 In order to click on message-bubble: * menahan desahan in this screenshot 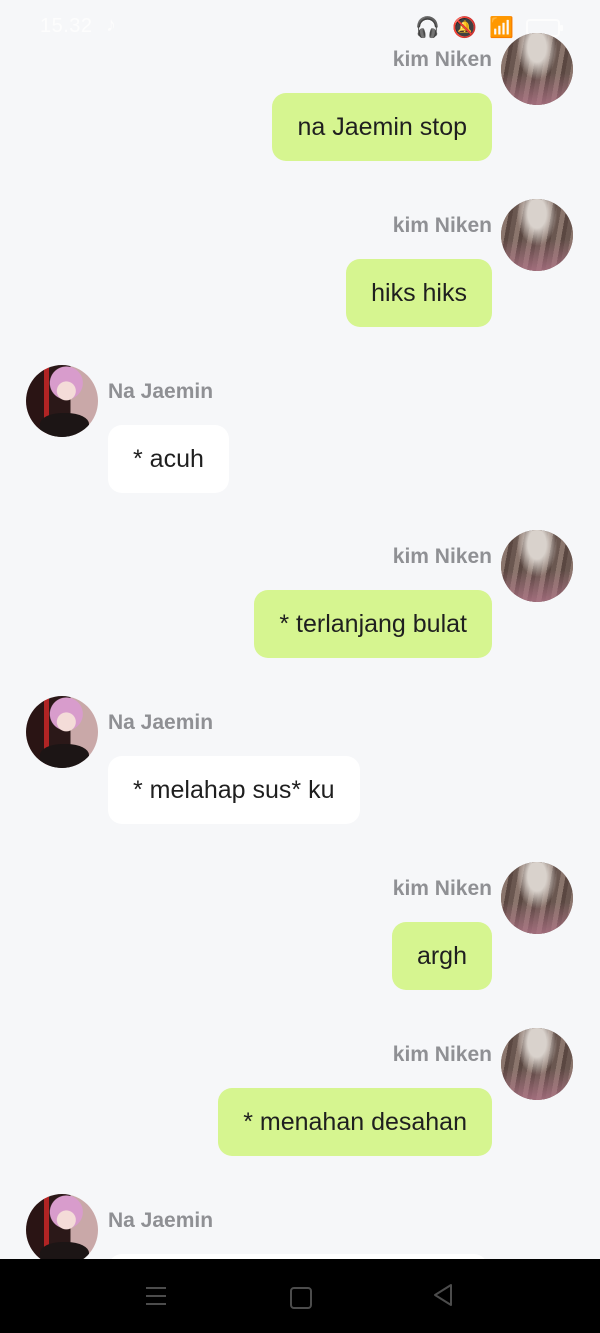, I will do `click(355, 1122)`.